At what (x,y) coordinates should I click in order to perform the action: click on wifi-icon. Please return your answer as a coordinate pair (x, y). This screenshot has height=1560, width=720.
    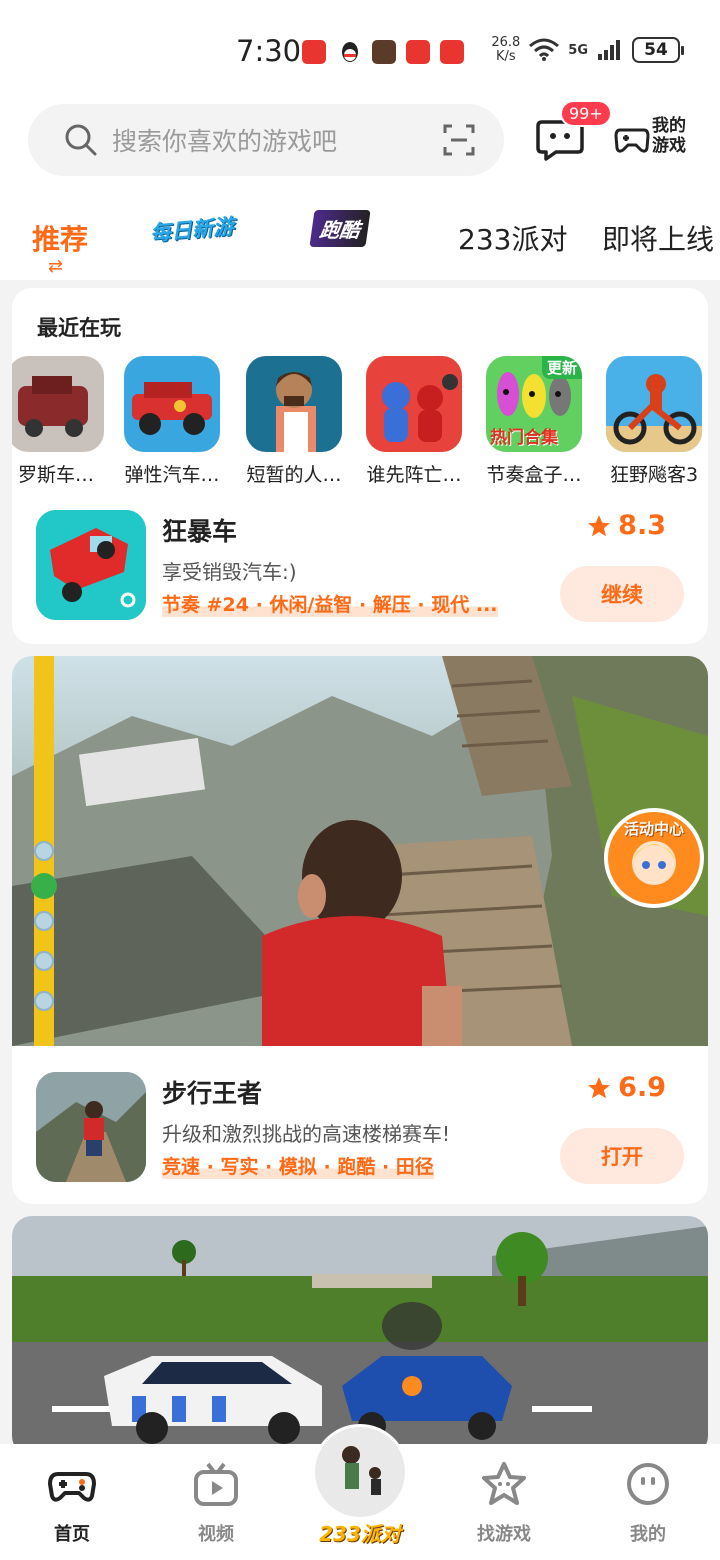
    Looking at the image, I should click on (544, 49).